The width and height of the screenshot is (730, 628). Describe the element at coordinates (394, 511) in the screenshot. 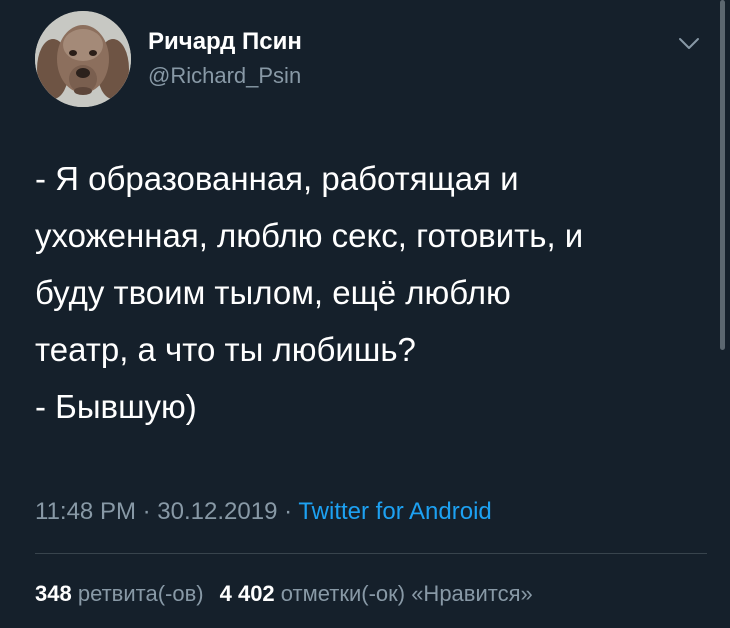

I see `tweet-source-link: Twitter for Android` at that location.